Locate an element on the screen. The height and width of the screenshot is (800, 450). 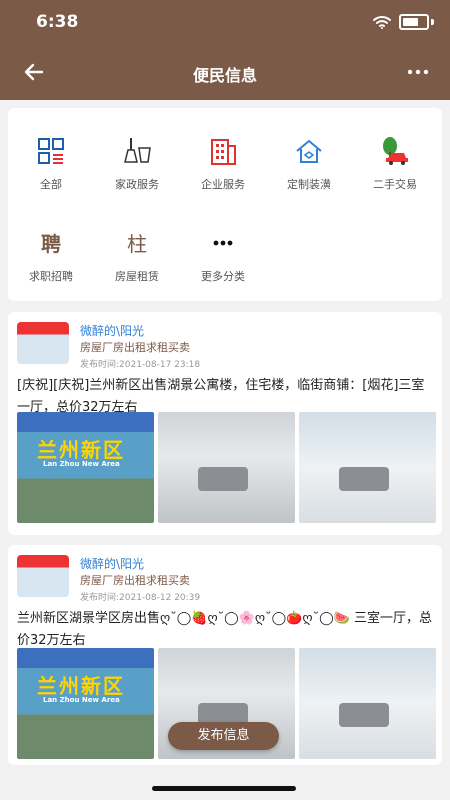
category-decoration: 定制装潢 is located at coordinates (309, 171).